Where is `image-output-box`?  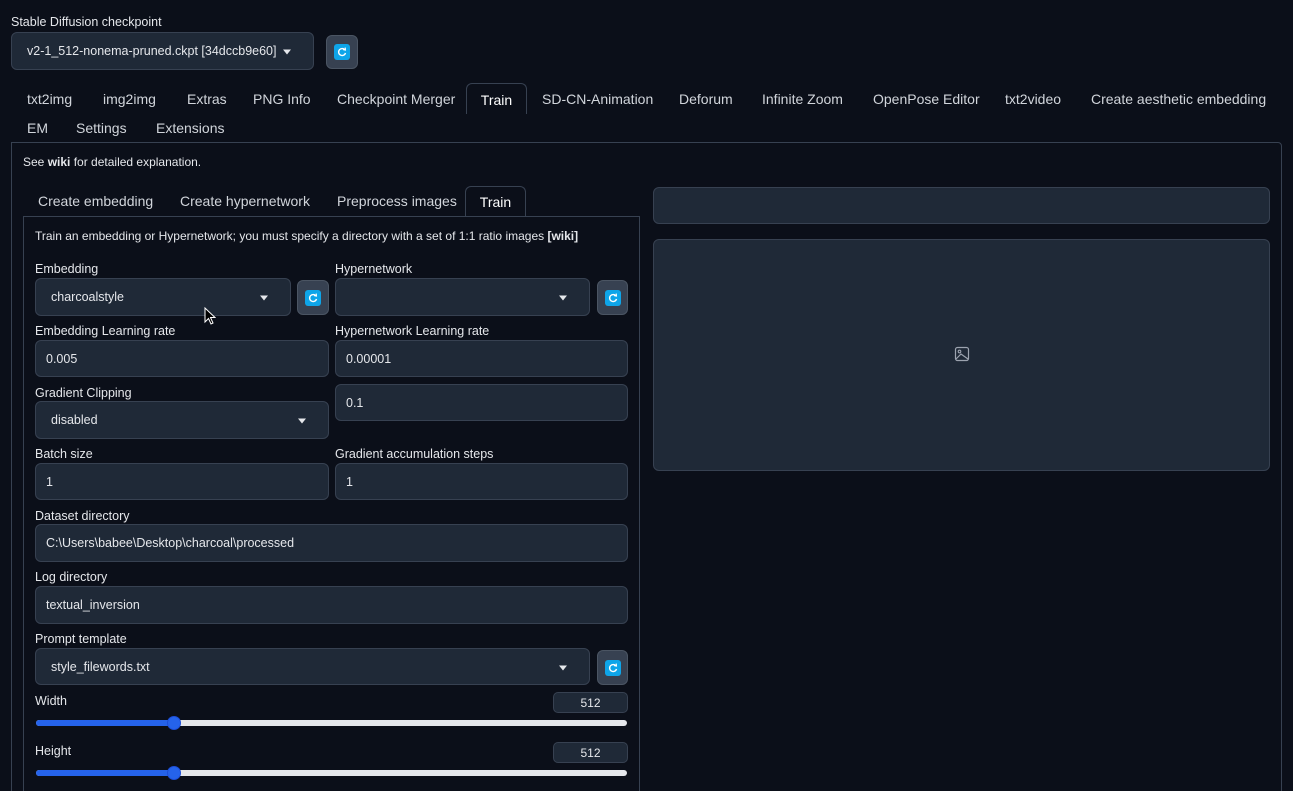 image-output-box is located at coordinates (961, 355).